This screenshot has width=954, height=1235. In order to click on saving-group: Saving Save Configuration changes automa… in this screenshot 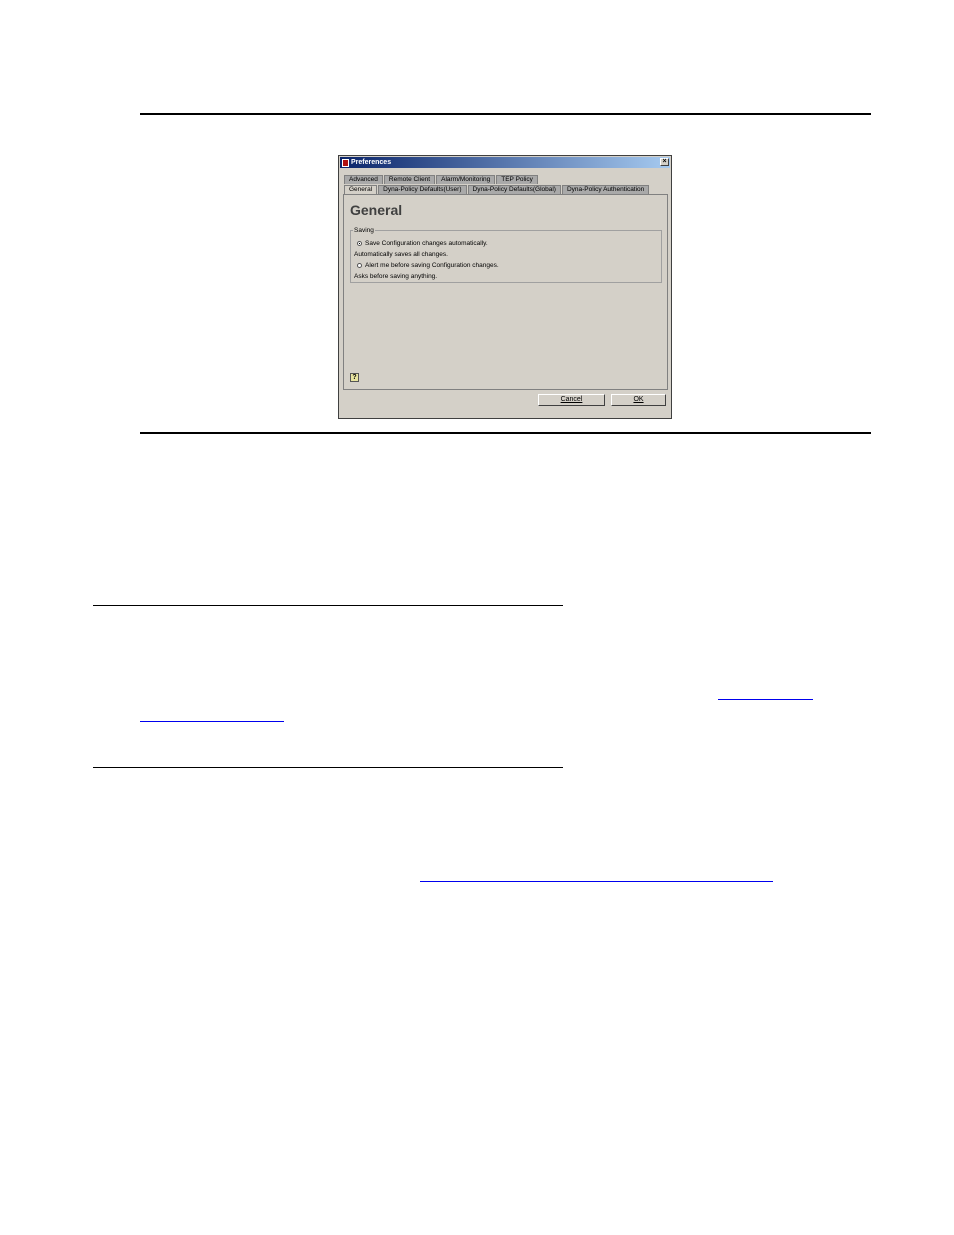, I will do `click(506, 255)`.